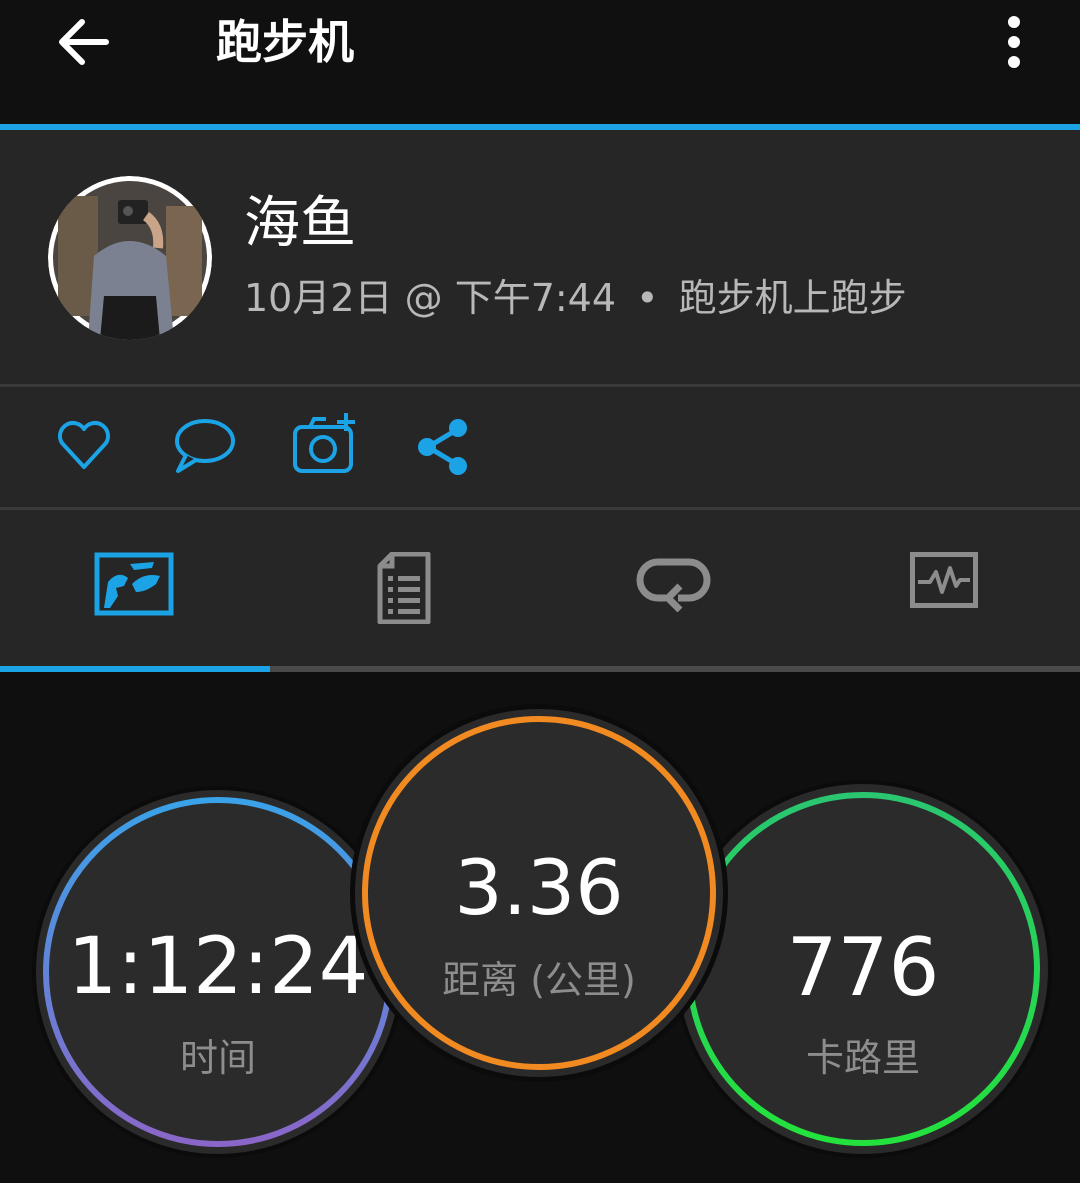 The width and height of the screenshot is (1080, 1183). I want to click on document-list-icon, so click(404, 588).